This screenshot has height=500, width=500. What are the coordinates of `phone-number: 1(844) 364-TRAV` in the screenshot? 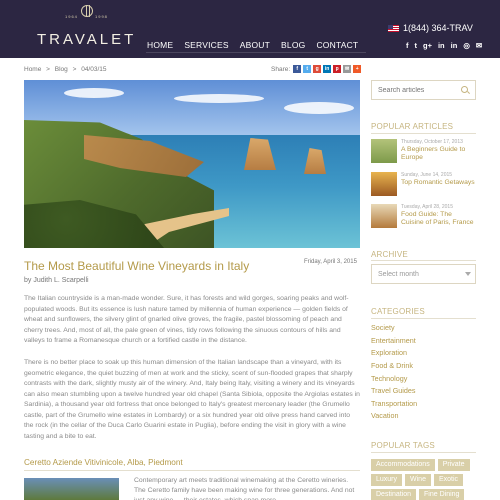 It's located at (438, 28).